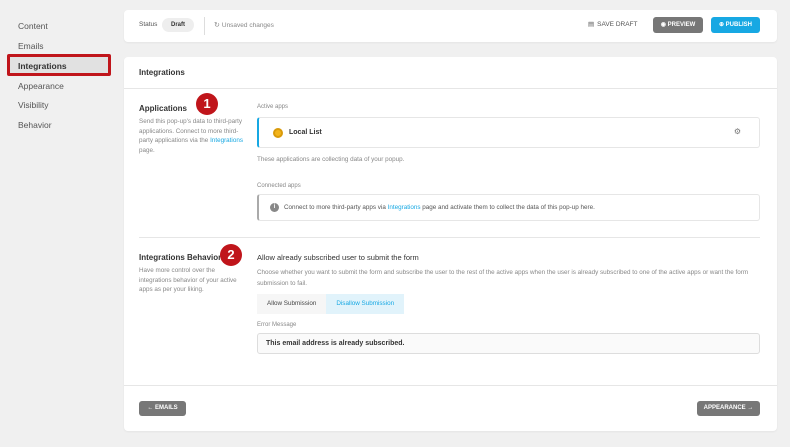 This screenshot has width=790, height=447. What do you see at coordinates (163, 108) in the screenshot?
I see `applications-title: Applications` at bounding box center [163, 108].